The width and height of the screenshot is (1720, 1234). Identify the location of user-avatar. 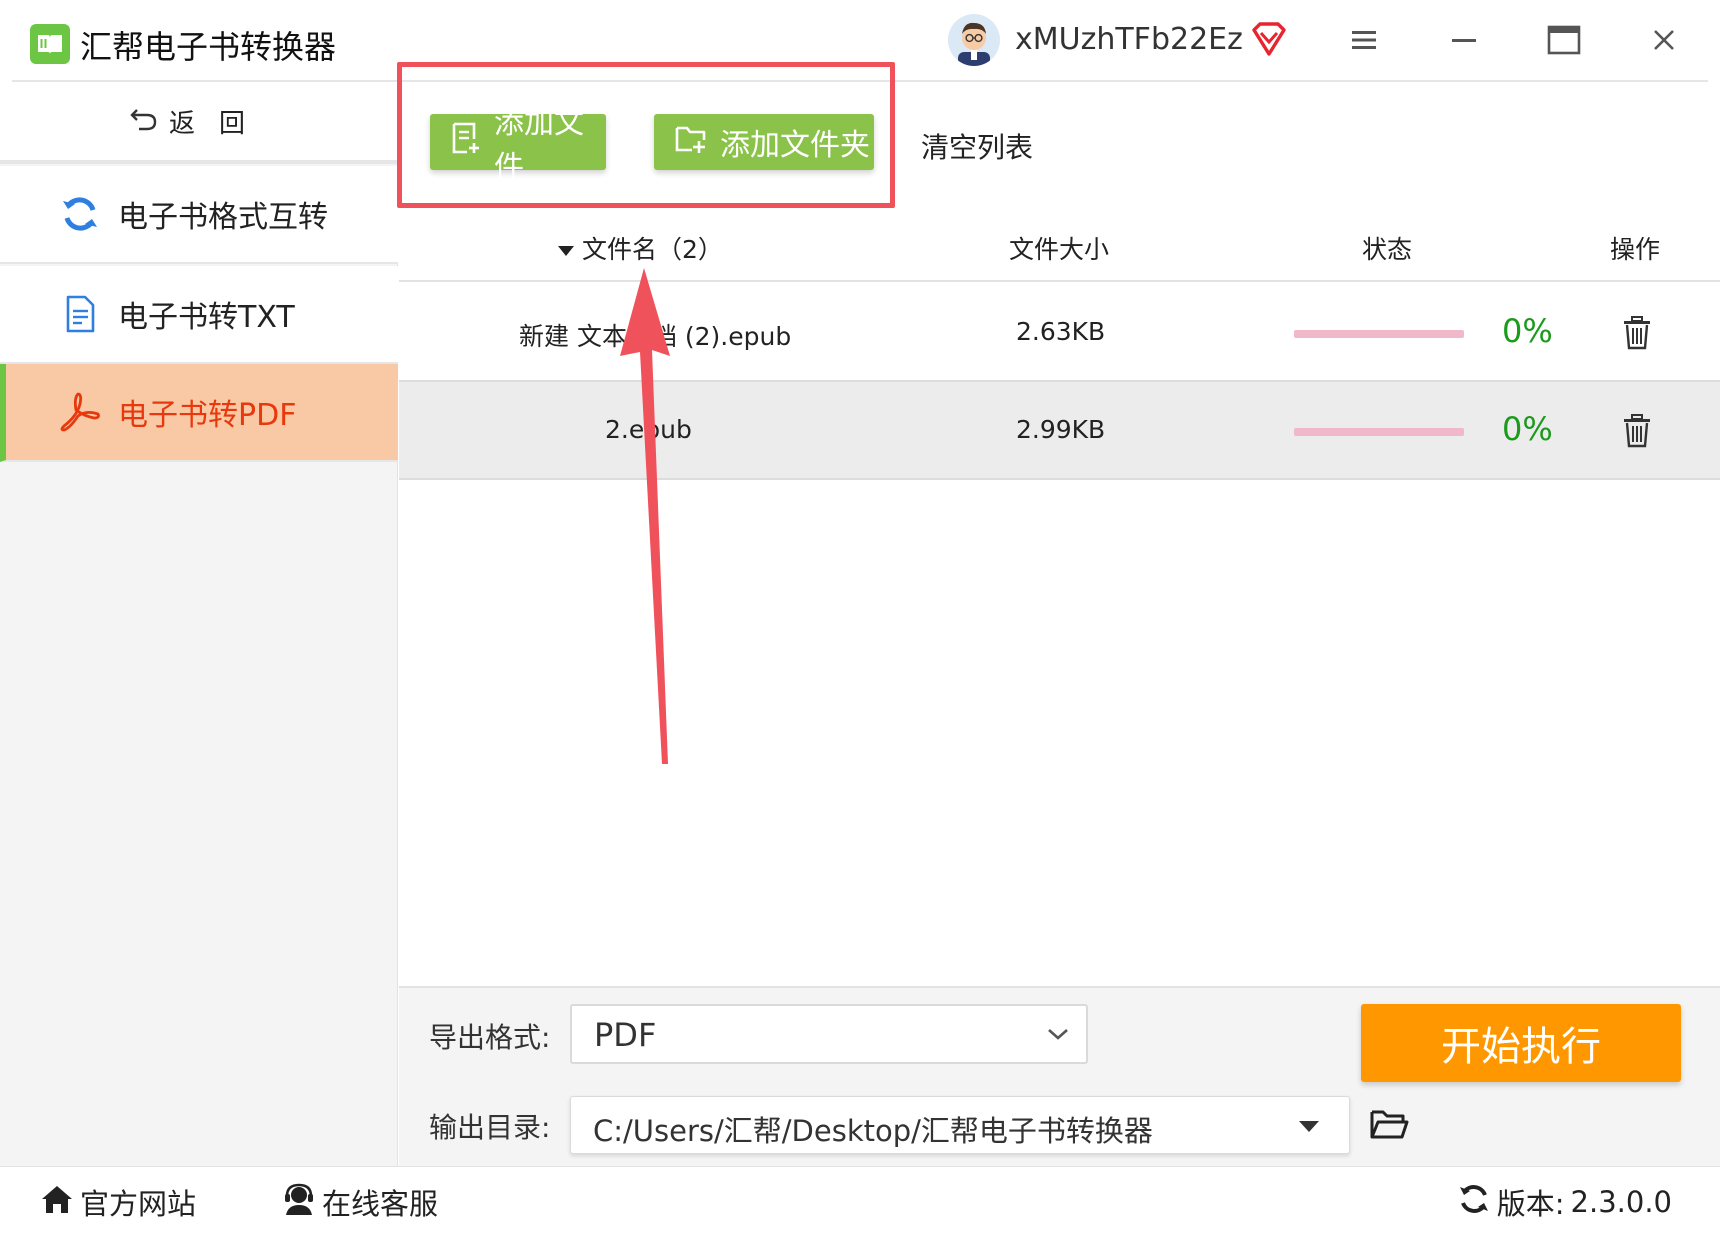
(974, 40).